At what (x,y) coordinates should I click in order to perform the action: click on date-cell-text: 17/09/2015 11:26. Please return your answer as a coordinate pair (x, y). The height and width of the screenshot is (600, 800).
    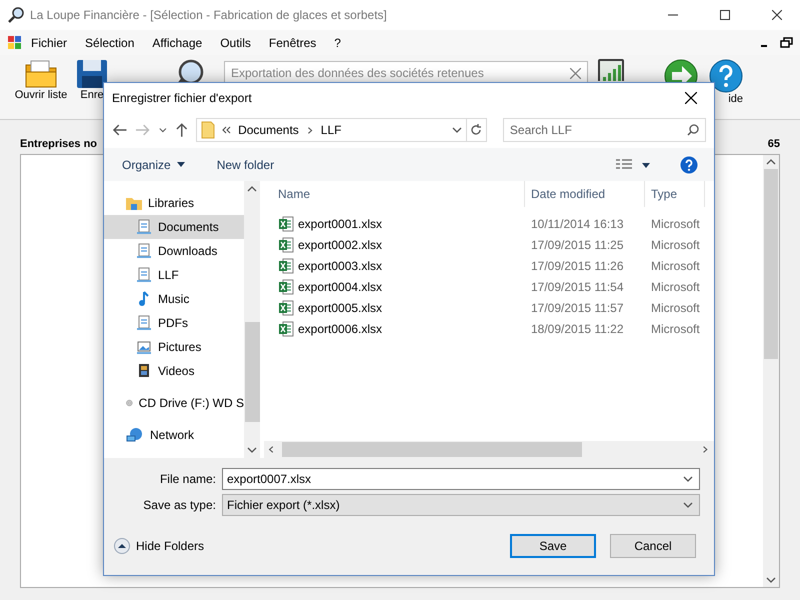
    Looking at the image, I should click on (577, 265).